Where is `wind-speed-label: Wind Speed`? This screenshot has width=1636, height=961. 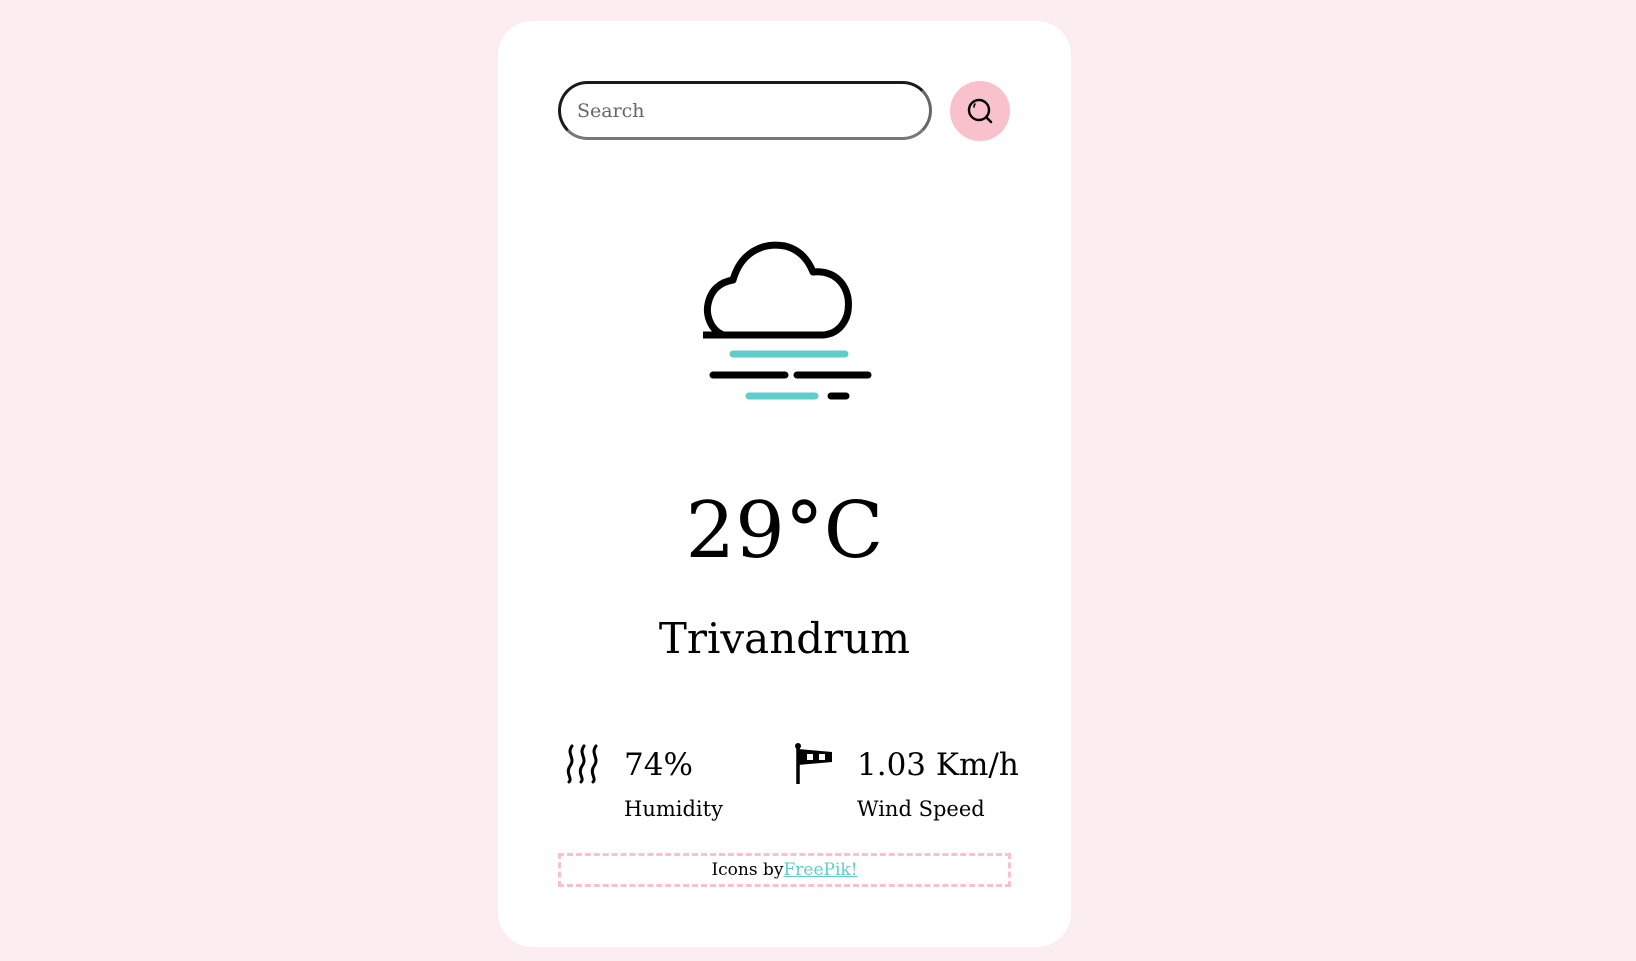
wind-speed-label: Wind Speed is located at coordinates (921, 809).